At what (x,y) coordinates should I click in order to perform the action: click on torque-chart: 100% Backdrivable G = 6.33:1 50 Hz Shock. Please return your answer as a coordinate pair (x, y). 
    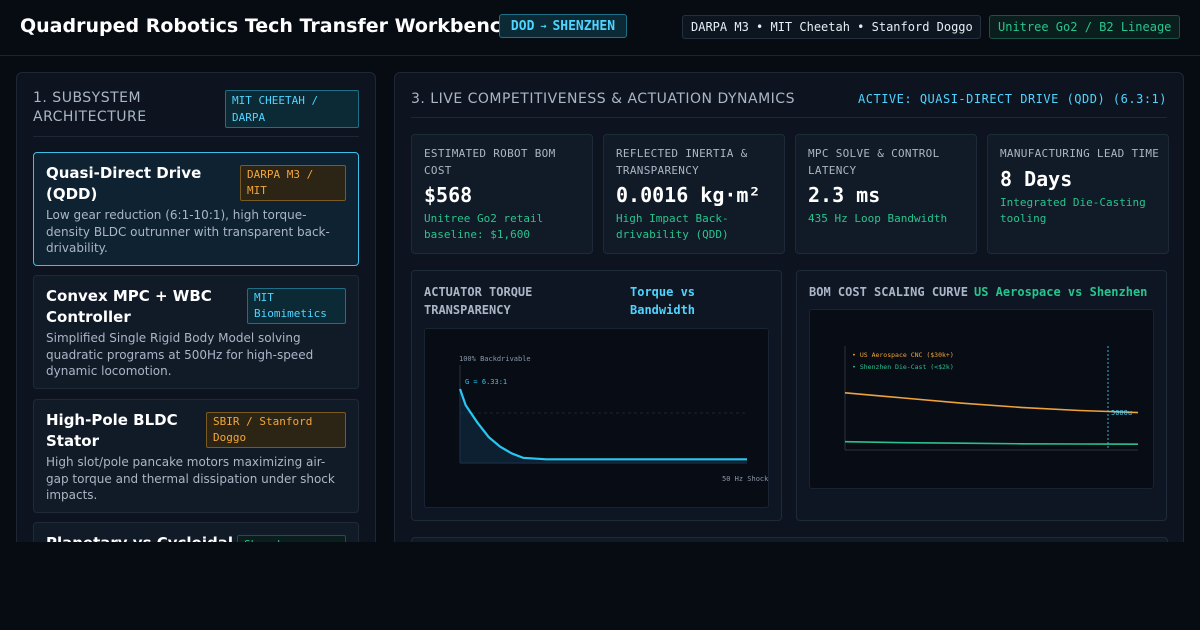
    Looking at the image, I should click on (596, 418).